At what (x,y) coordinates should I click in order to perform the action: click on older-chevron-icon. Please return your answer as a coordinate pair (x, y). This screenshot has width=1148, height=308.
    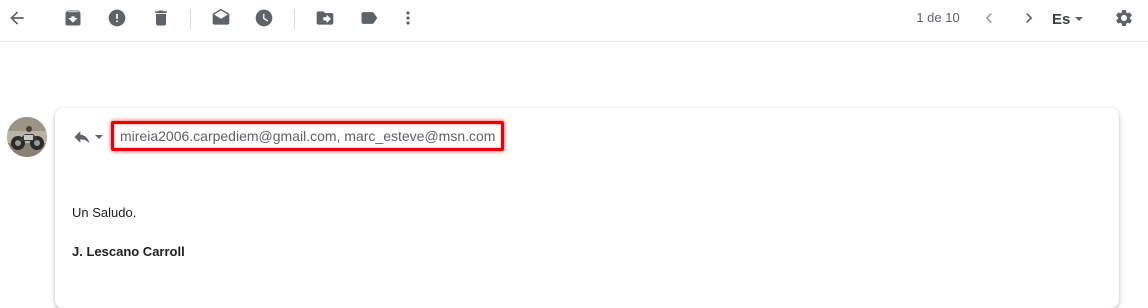
    Looking at the image, I should click on (1029, 18).